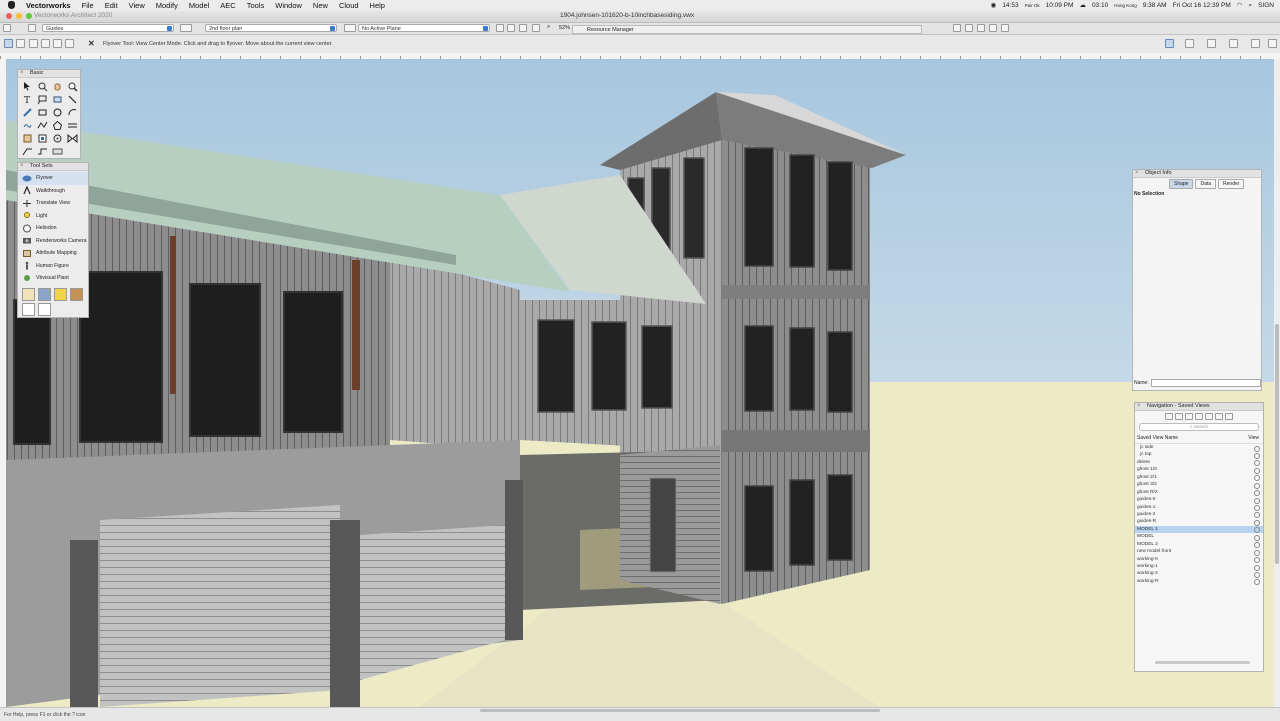  What do you see at coordinates (27, 86) in the screenshot?
I see `selection-tool-icon` at bounding box center [27, 86].